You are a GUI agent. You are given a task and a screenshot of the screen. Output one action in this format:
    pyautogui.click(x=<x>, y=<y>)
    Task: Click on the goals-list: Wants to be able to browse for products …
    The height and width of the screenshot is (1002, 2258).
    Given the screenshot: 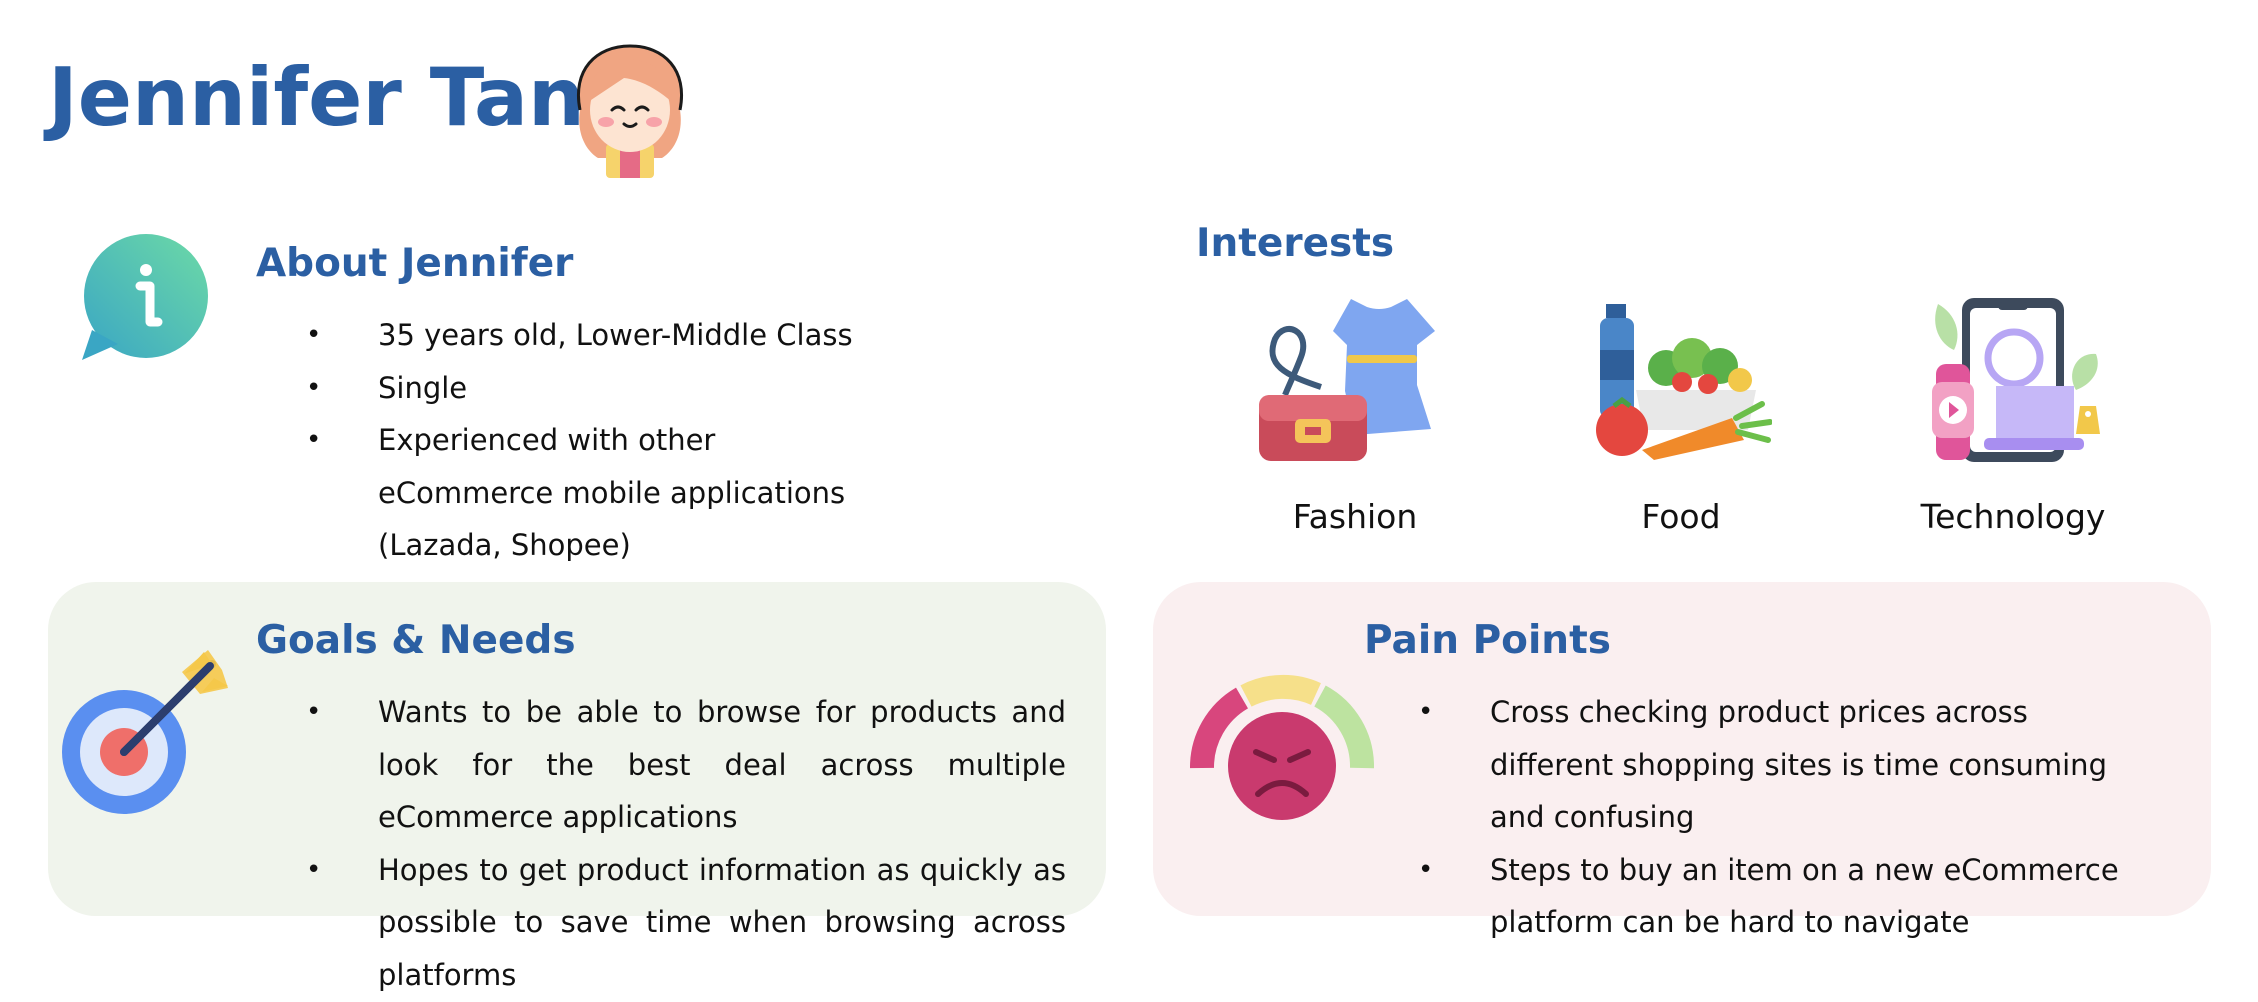 What is the action you would take?
    pyautogui.click(x=666, y=844)
    